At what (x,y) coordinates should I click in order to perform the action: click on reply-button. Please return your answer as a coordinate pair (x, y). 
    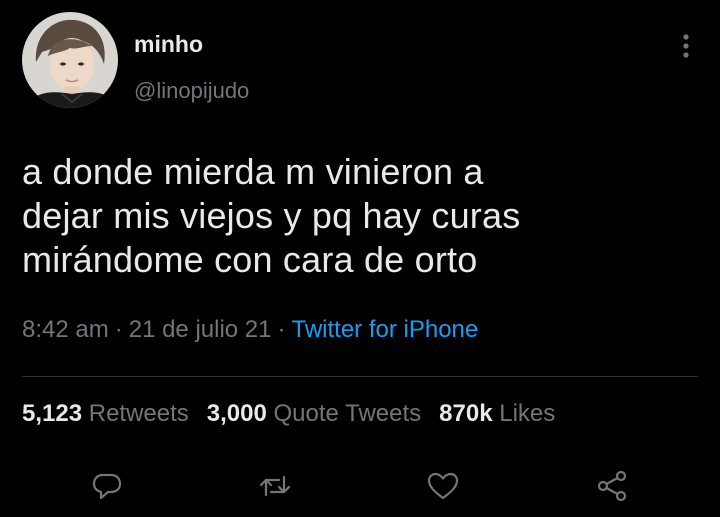
    Looking at the image, I should click on (107, 486).